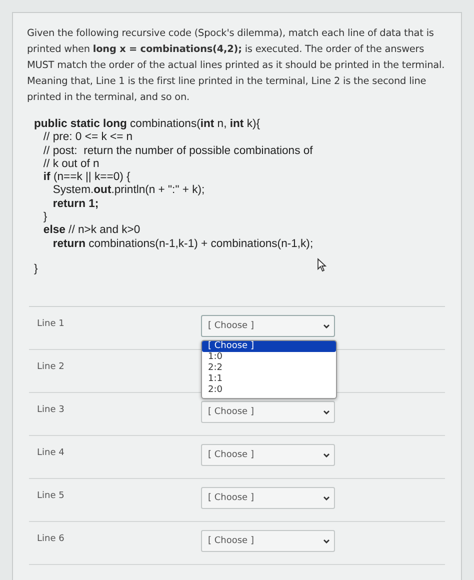 The height and width of the screenshot is (580, 474). Describe the element at coordinates (51, 453) in the screenshot. I see `line-label: Line 4` at that location.